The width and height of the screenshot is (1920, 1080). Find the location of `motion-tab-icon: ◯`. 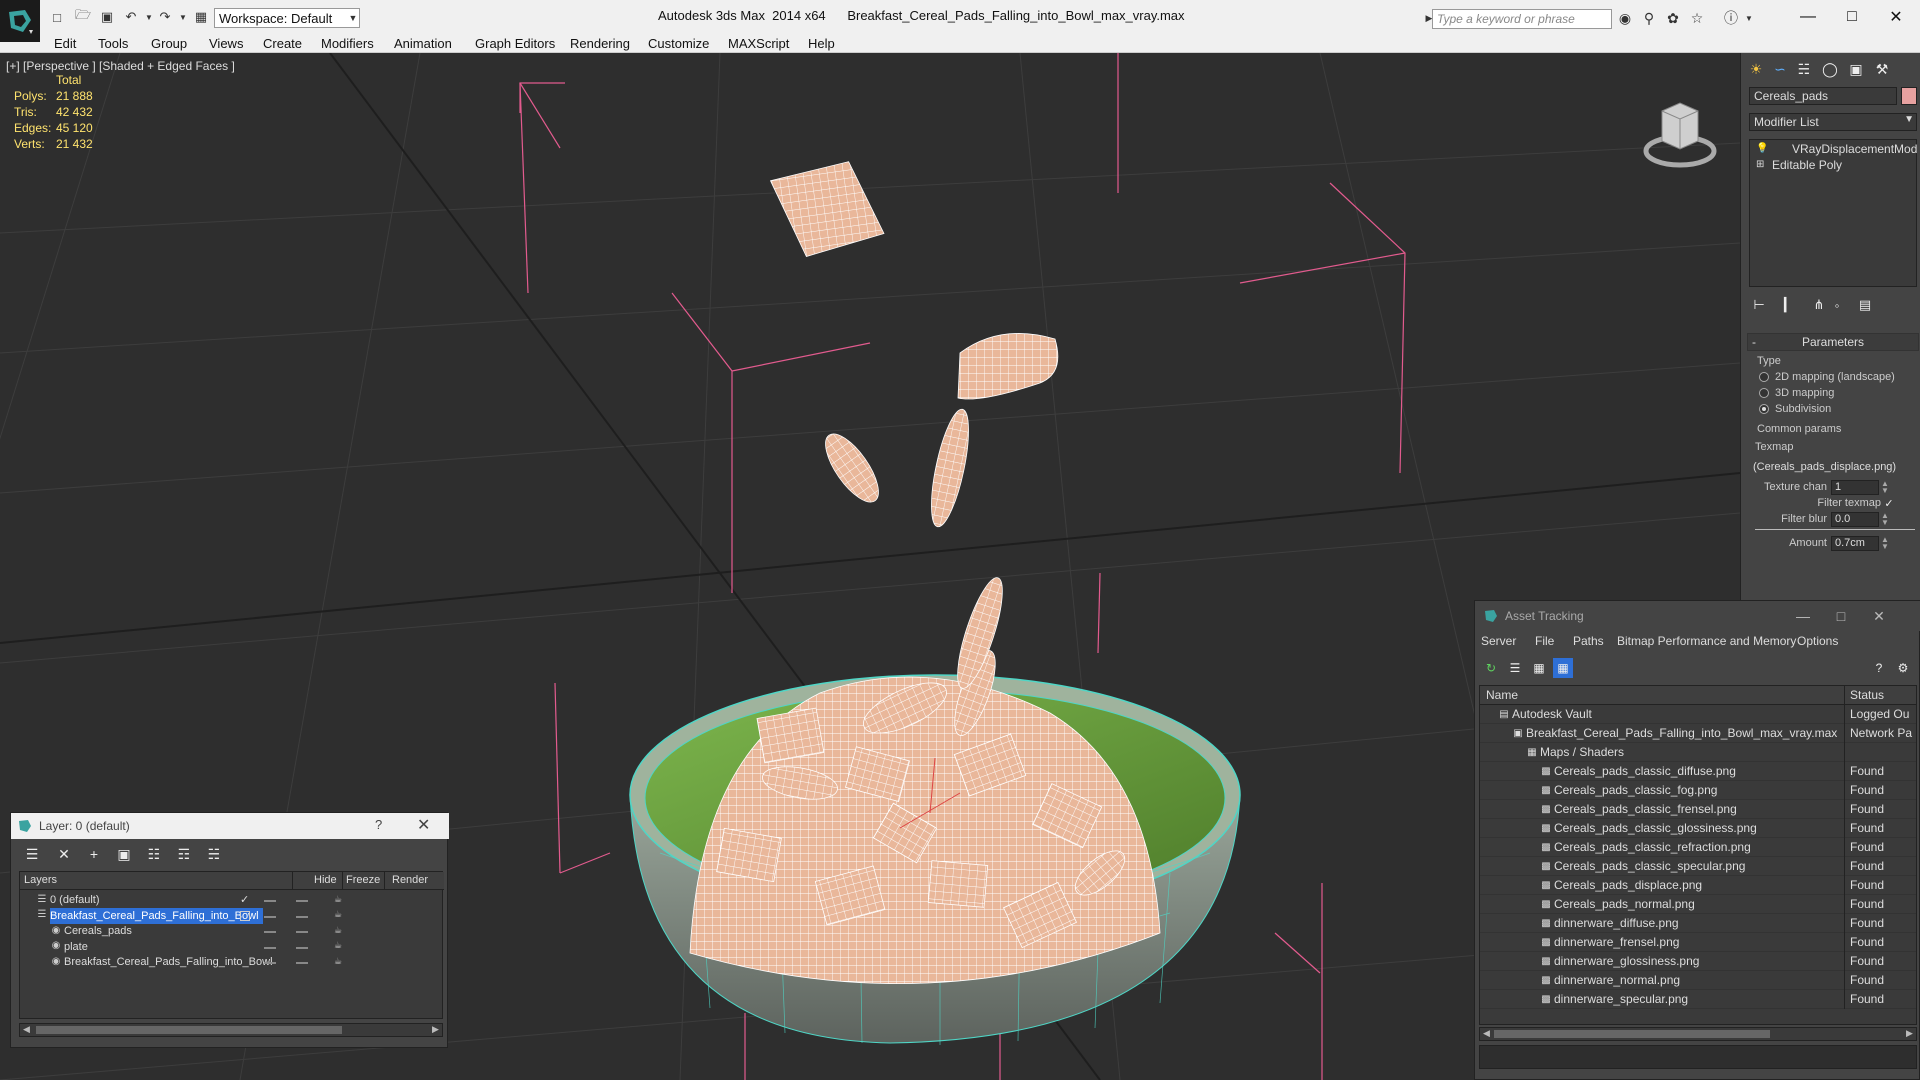

motion-tab-icon: ◯ is located at coordinates (1830, 69).